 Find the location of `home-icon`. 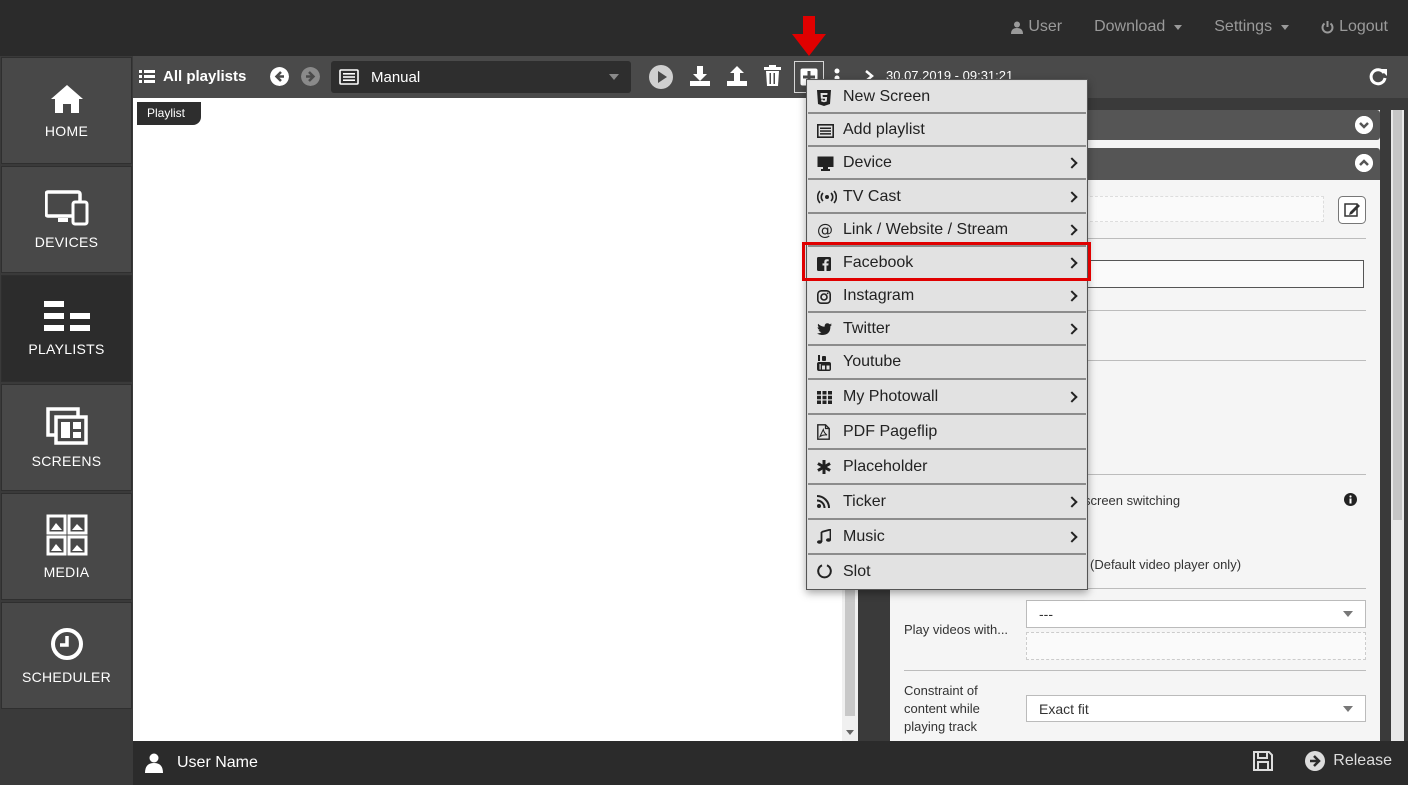

home-icon is located at coordinates (66, 98).